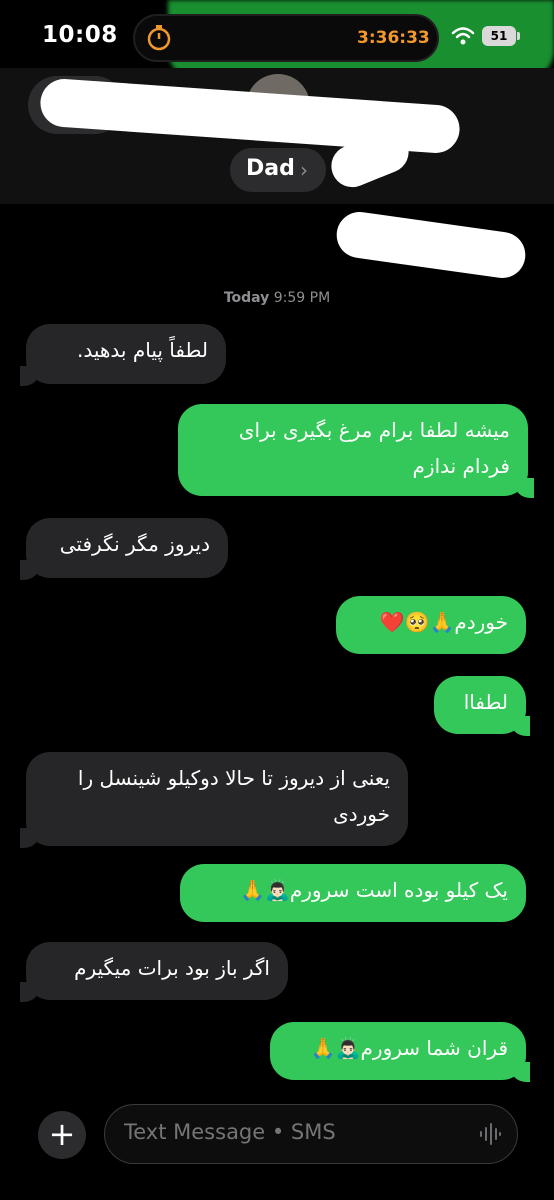 This screenshot has width=554, height=1200. What do you see at coordinates (134, 544) in the screenshot?
I see `message-text: دیروز مگر نگرفتی` at bounding box center [134, 544].